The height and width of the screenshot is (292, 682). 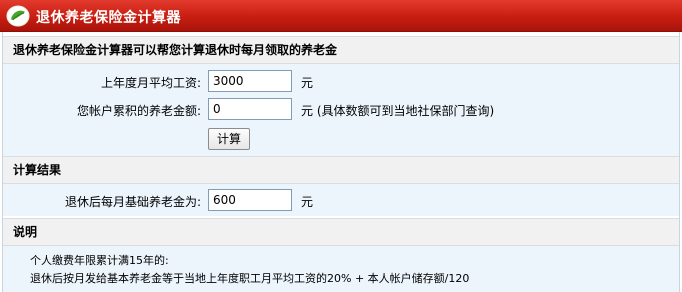 I want to click on account-unit-hint: 元 (具体数额可到当地社保部门查询), so click(x=398, y=111).